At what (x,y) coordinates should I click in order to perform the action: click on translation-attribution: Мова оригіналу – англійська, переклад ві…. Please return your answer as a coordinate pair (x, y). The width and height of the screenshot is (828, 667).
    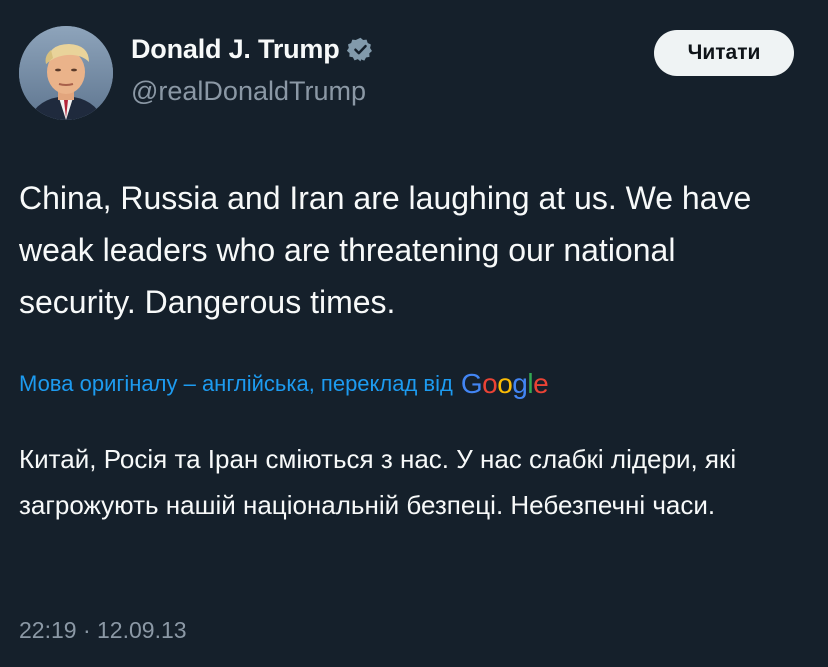
    Looking at the image, I should click on (284, 384).